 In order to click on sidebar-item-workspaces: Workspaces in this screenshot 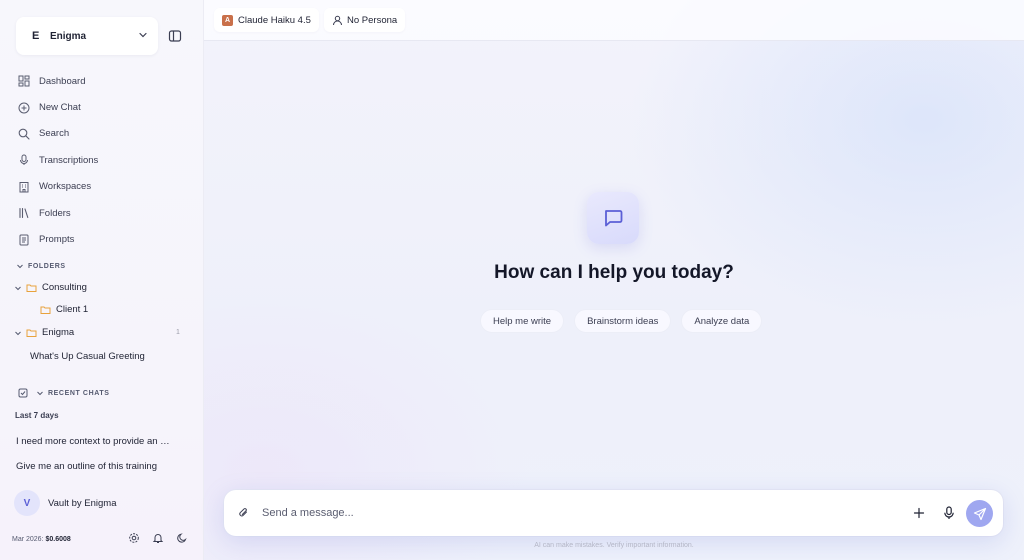, I will do `click(103, 187)`.